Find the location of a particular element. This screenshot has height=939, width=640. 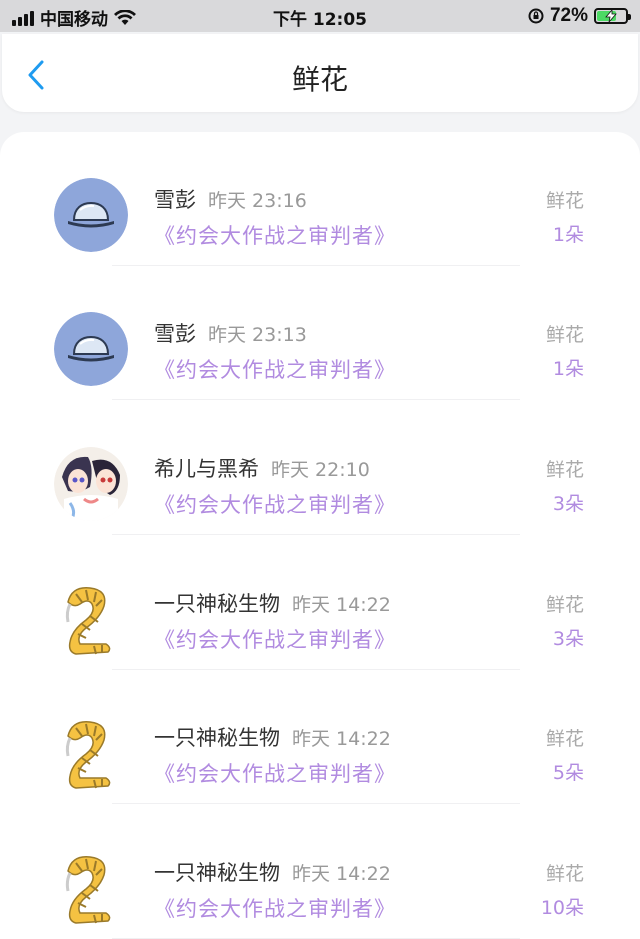

battery-percent: 72% is located at coordinates (568, 15).